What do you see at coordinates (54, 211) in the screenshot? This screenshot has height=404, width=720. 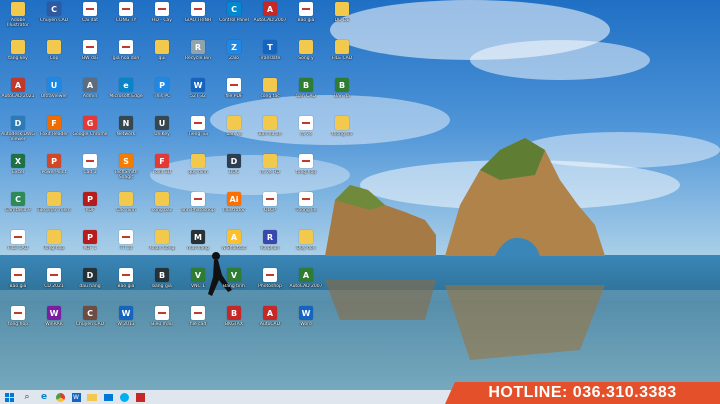 I see `desktop-icon: File phan mem` at bounding box center [54, 211].